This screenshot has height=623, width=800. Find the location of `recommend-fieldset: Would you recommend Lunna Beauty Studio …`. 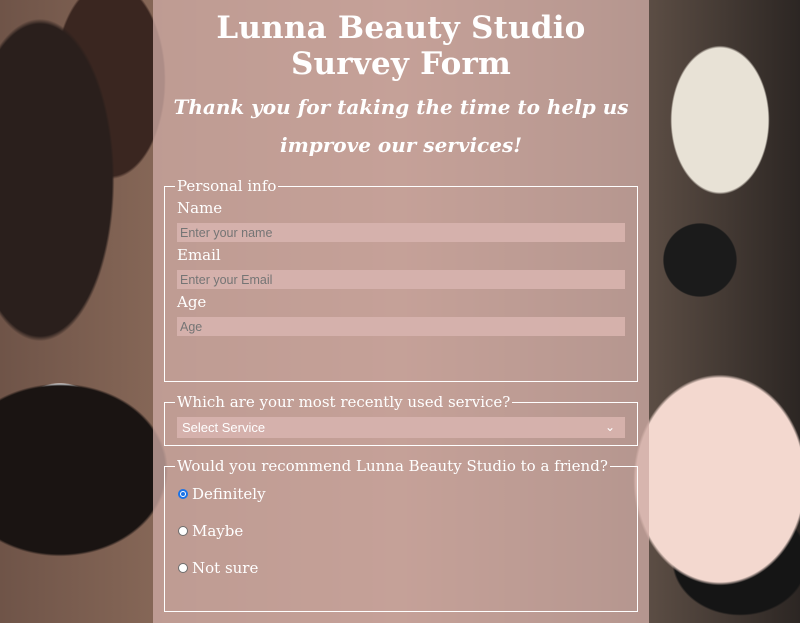

recommend-fieldset: Would you recommend Lunna Beauty Studio … is located at coordinates (401, 534).